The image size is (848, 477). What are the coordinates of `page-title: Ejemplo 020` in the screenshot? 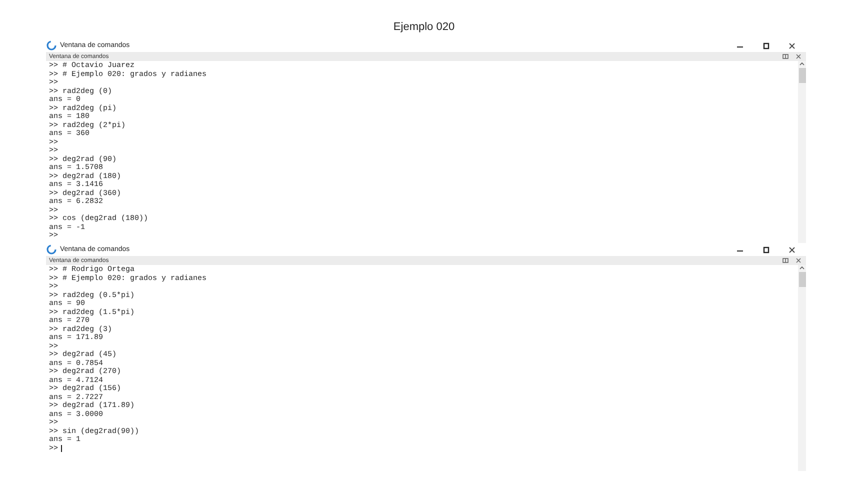 It's located at (424, 28).